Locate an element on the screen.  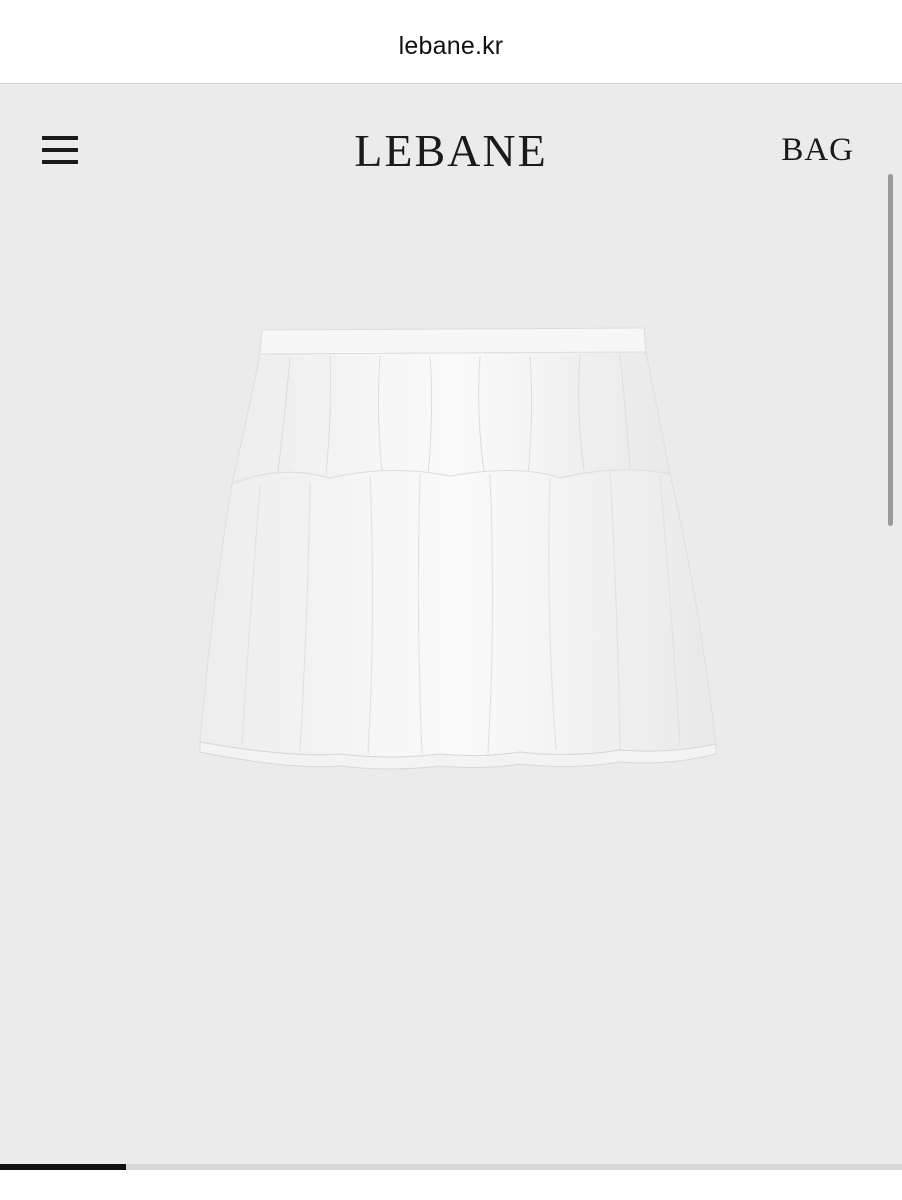
skirt-upper-tier is located at coordinates (451, 418).